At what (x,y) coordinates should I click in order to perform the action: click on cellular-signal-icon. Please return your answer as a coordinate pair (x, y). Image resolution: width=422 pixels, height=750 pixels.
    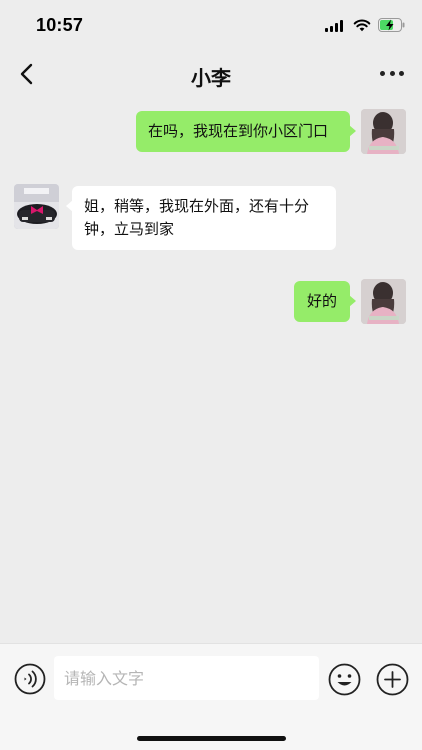
    Looking at the image, I should click on (335, 25).